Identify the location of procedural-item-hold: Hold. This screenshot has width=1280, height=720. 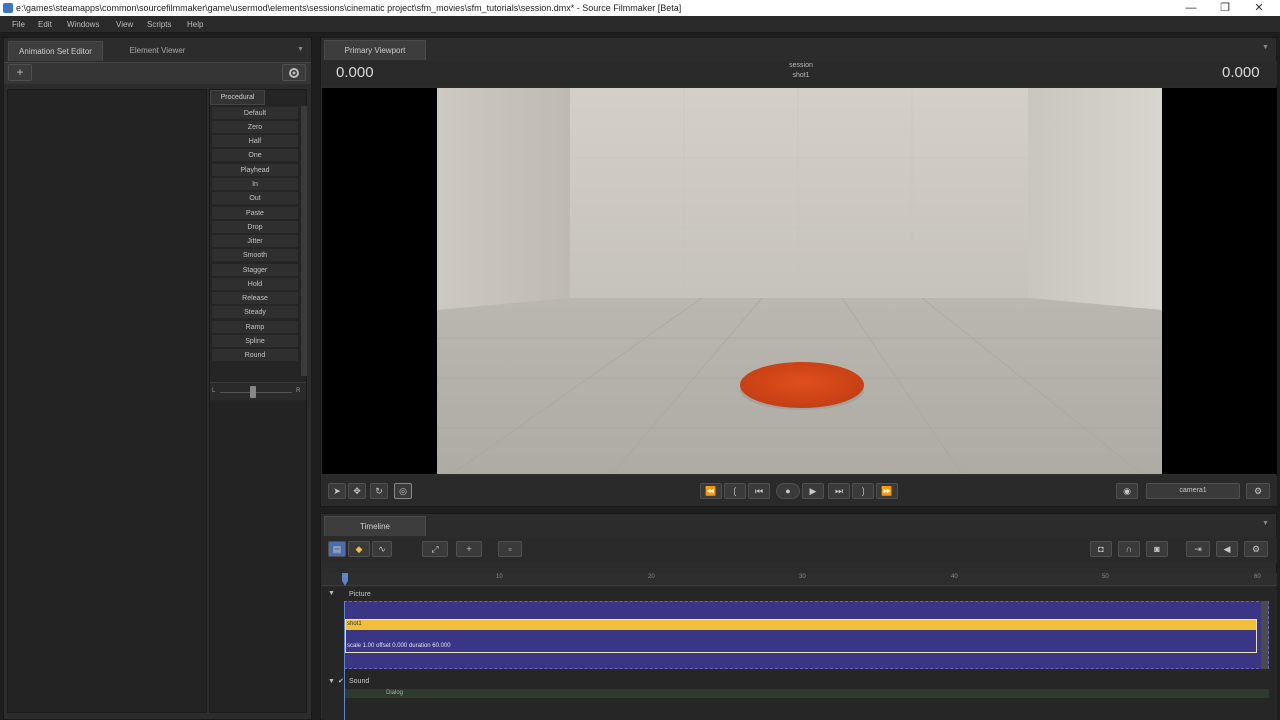
(255, 284).